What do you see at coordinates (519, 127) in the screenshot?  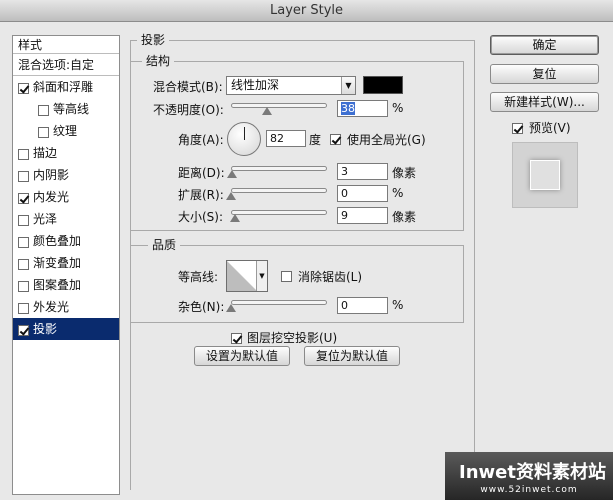 I see `preview-checkbox` at bounding box center [519, 127].